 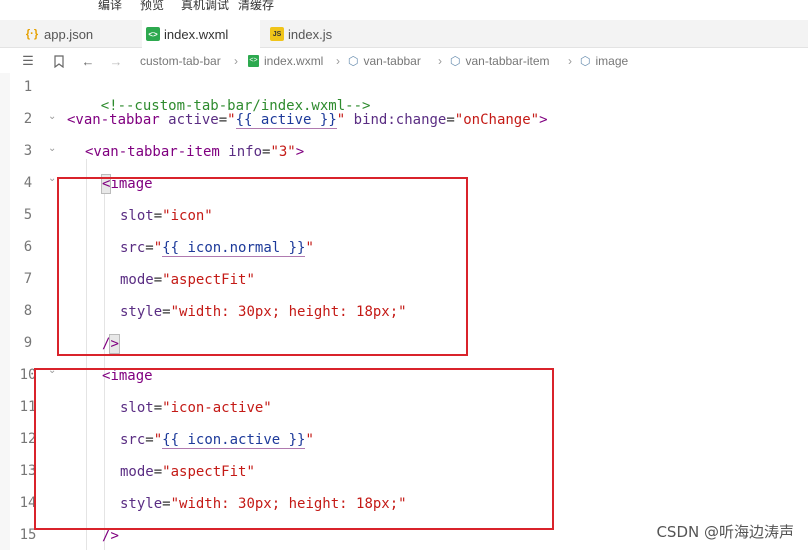 I want to click on arrow-right-icon: →, so click(x=116, y=61).